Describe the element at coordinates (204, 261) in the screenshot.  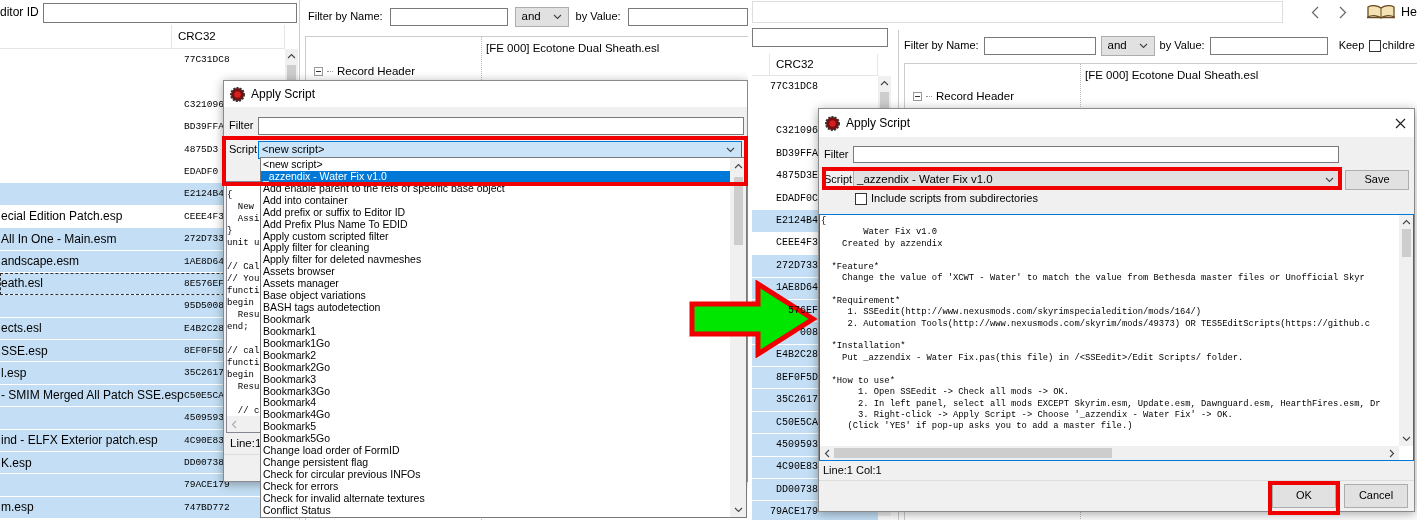
I see `crc-value: 1AE8D64` at that location.